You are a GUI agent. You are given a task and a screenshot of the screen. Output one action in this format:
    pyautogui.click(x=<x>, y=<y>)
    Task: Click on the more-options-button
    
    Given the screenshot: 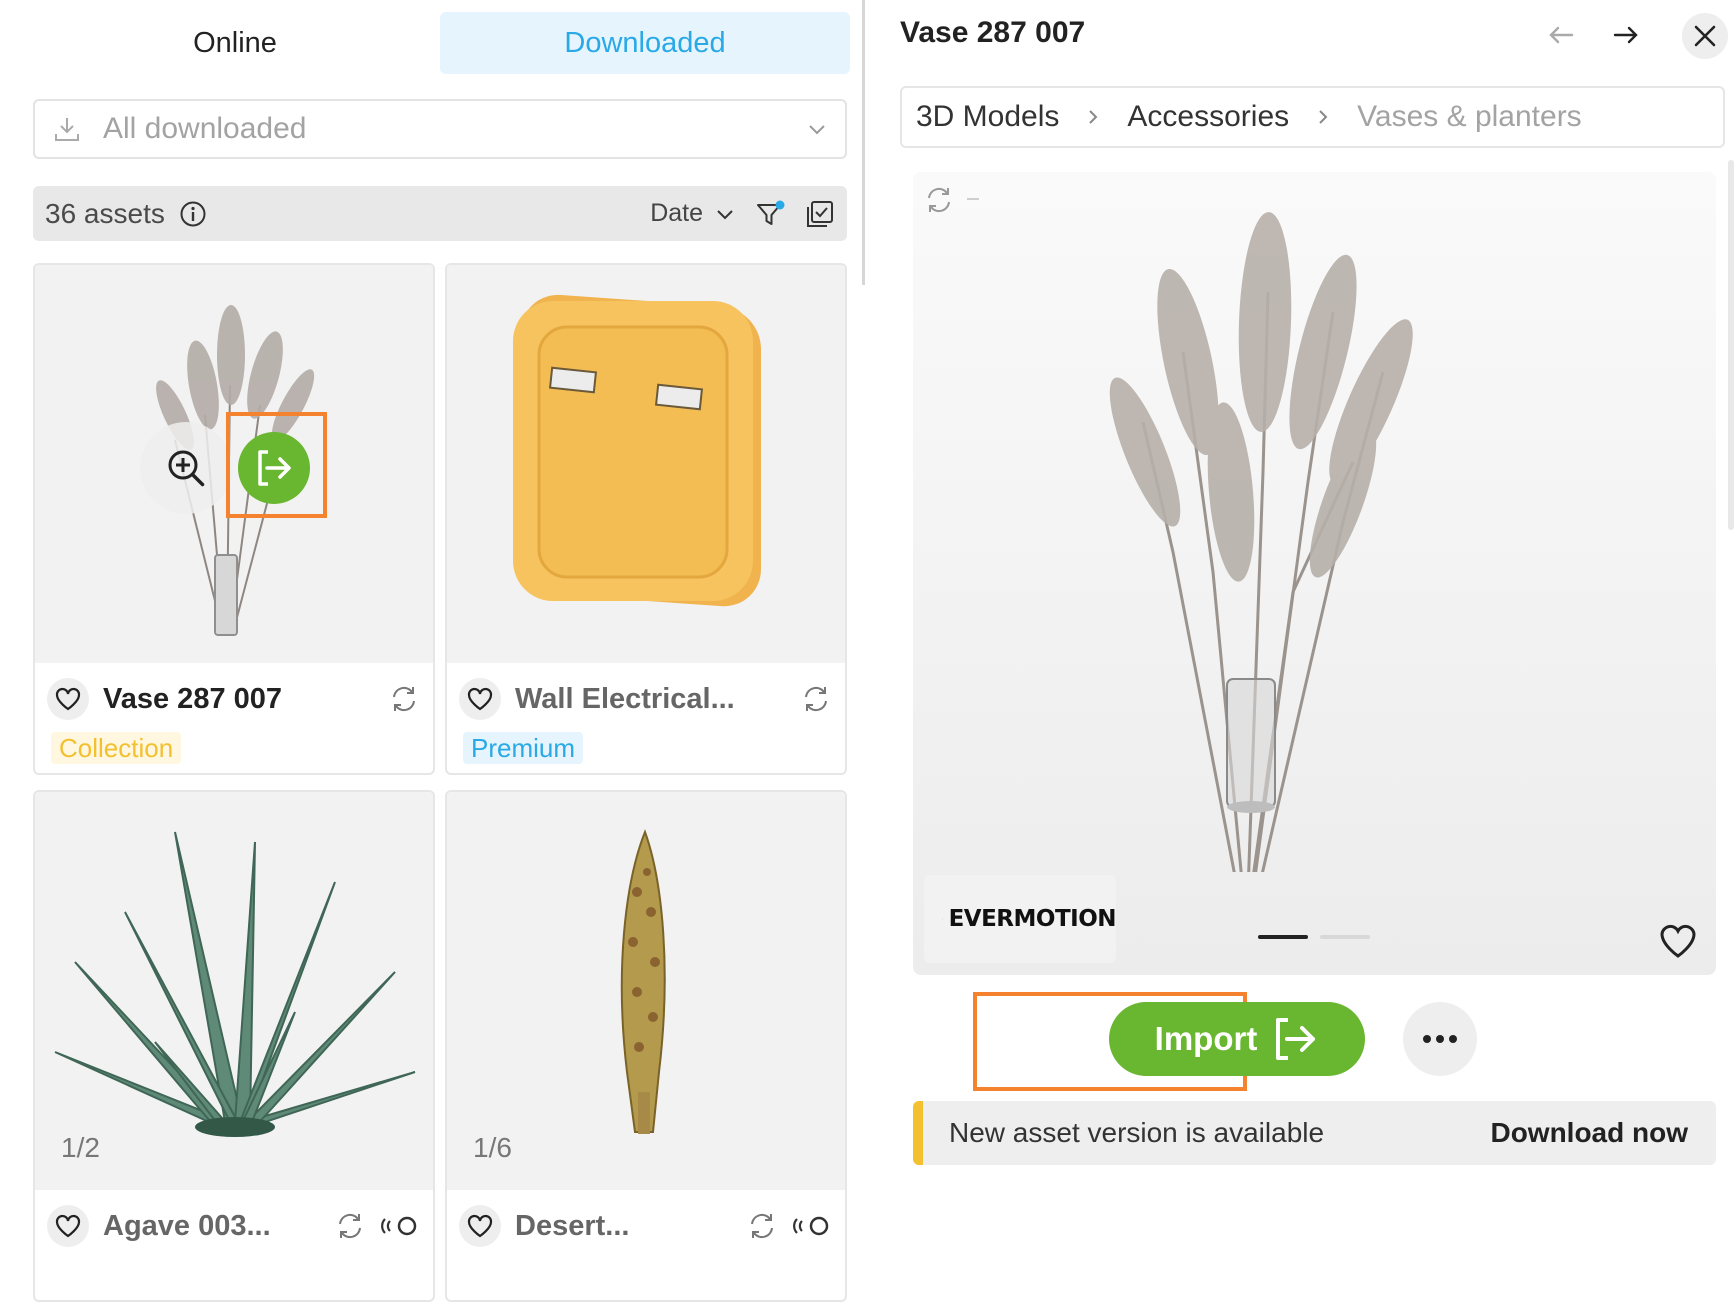 What is the action you would take?
    pyautogui.click(x=1440, y=1039)
    